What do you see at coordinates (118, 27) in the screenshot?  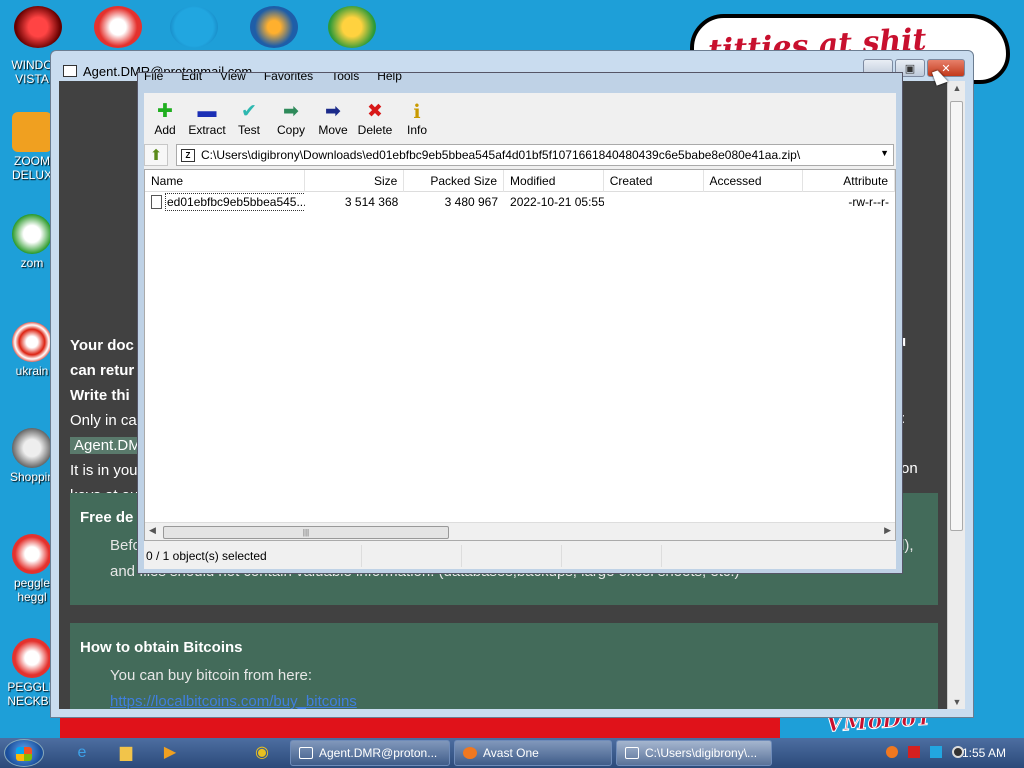 I see `peggle-top-icon` at bounding box center [118, 27].